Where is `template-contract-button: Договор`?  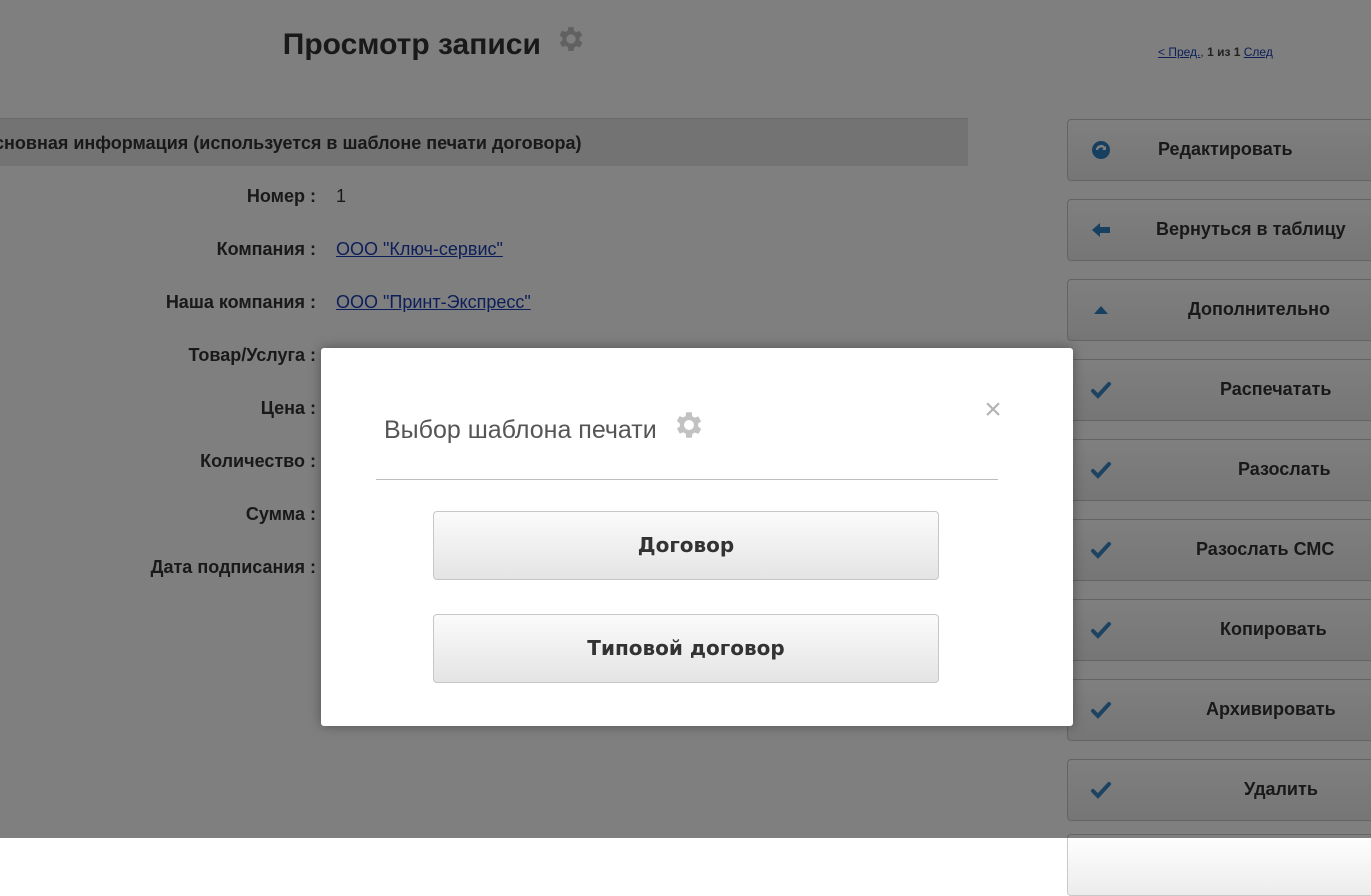
template-contract-button: Договор is located at coordinates (686, 545).